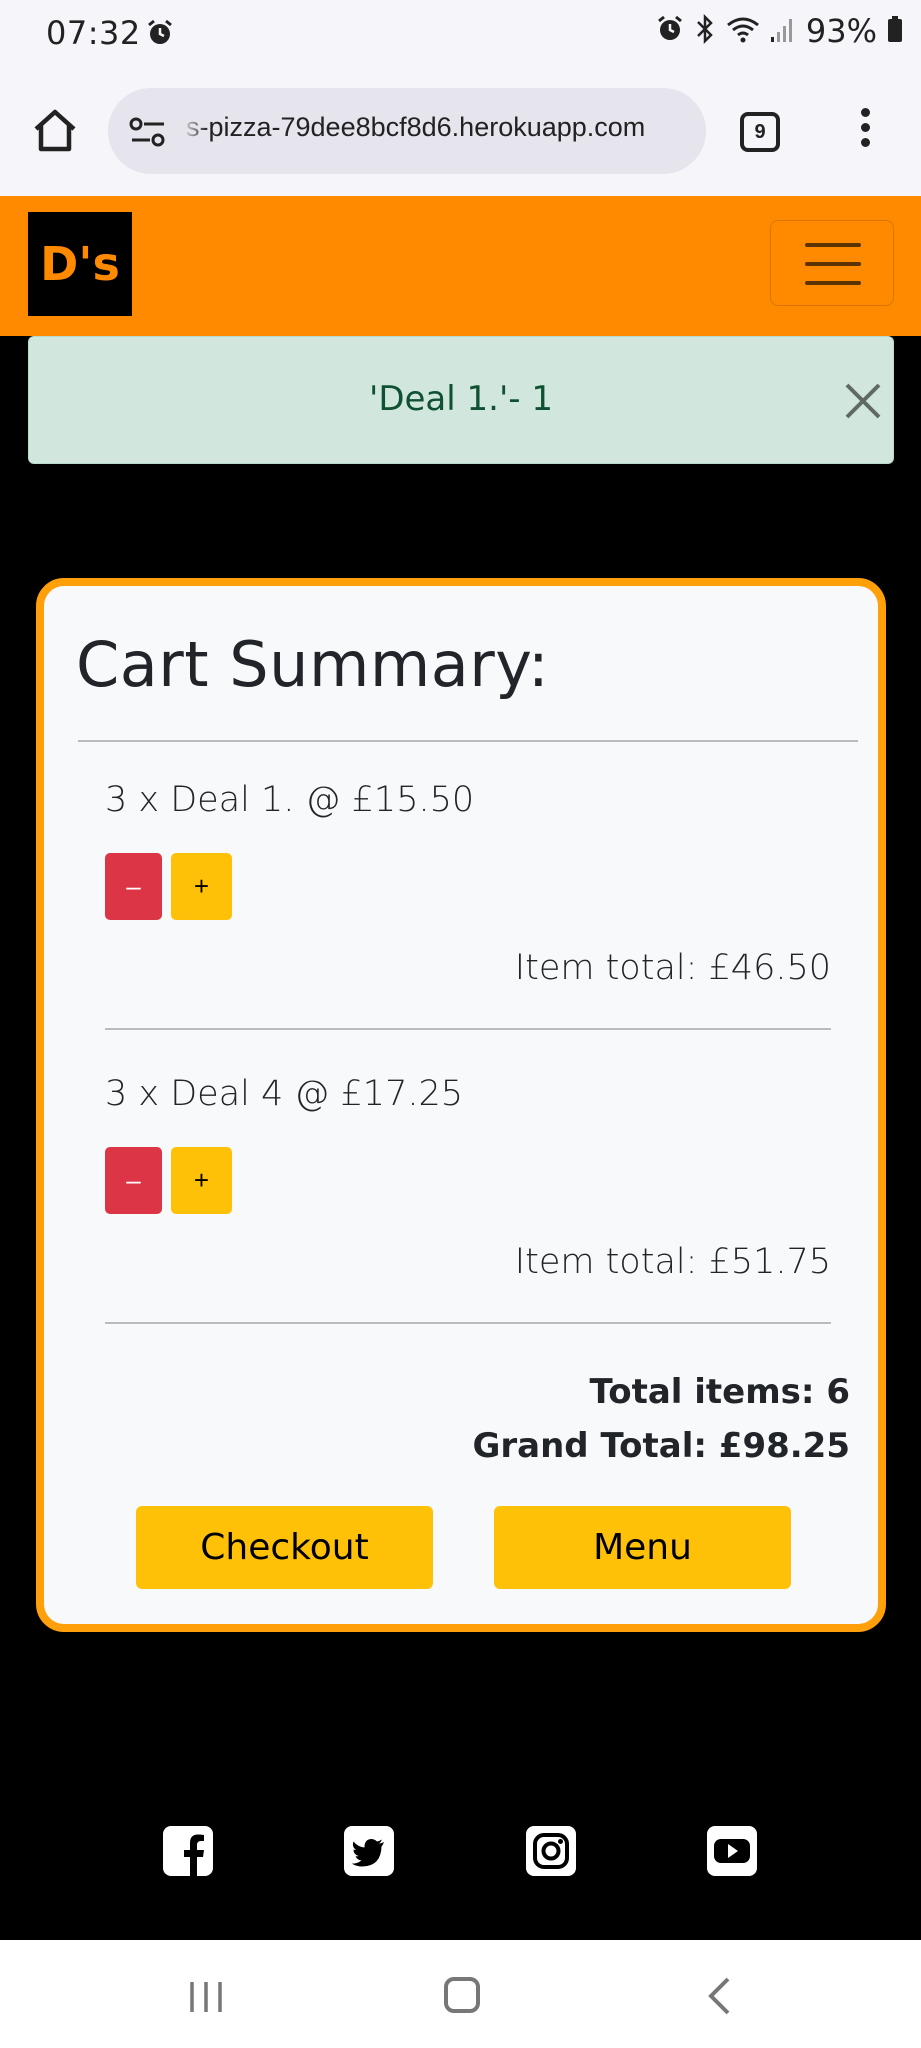 Image resolution: width=921 pixels, height=2048 pixels. Describe the element at coordinates (743, 31) in the screenshot. I see `wifi-icon` at that location.